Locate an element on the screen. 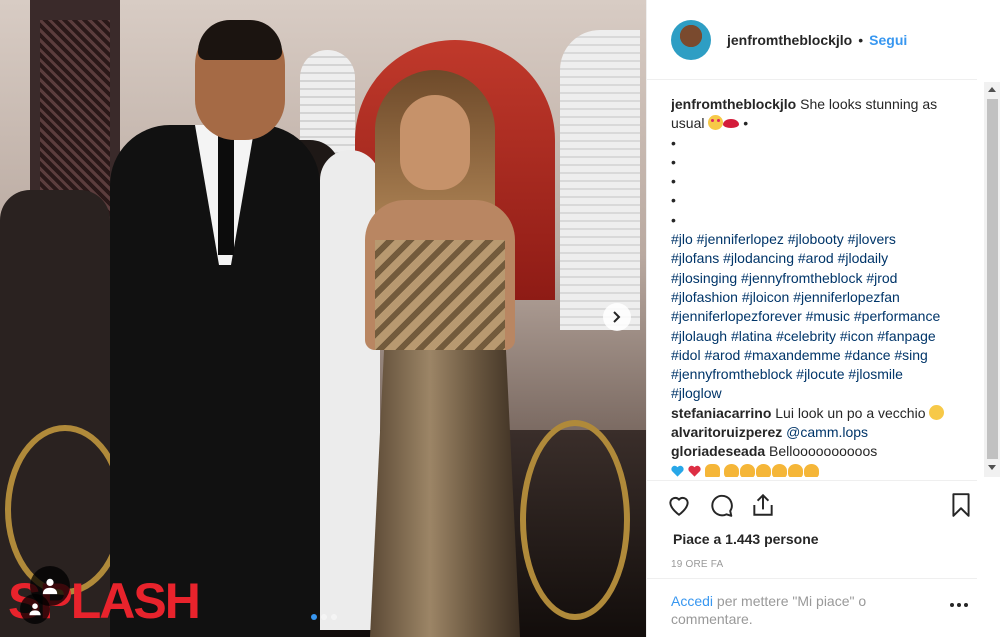  laughing-emoji-icon is located at coordinates (937, 412).